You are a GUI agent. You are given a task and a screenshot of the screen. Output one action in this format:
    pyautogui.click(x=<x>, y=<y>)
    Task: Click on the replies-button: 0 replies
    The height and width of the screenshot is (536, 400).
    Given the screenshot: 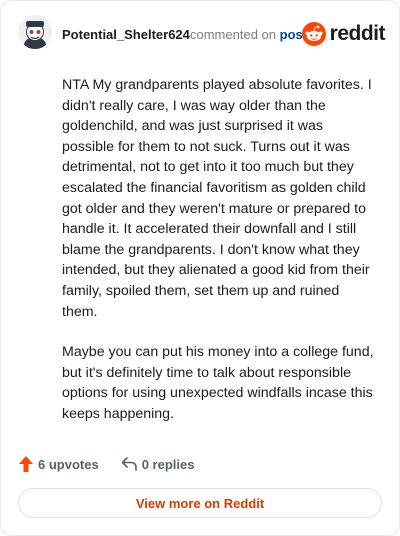 What is the action you would take?
    pyautogui.click(x=158, y=464)
    